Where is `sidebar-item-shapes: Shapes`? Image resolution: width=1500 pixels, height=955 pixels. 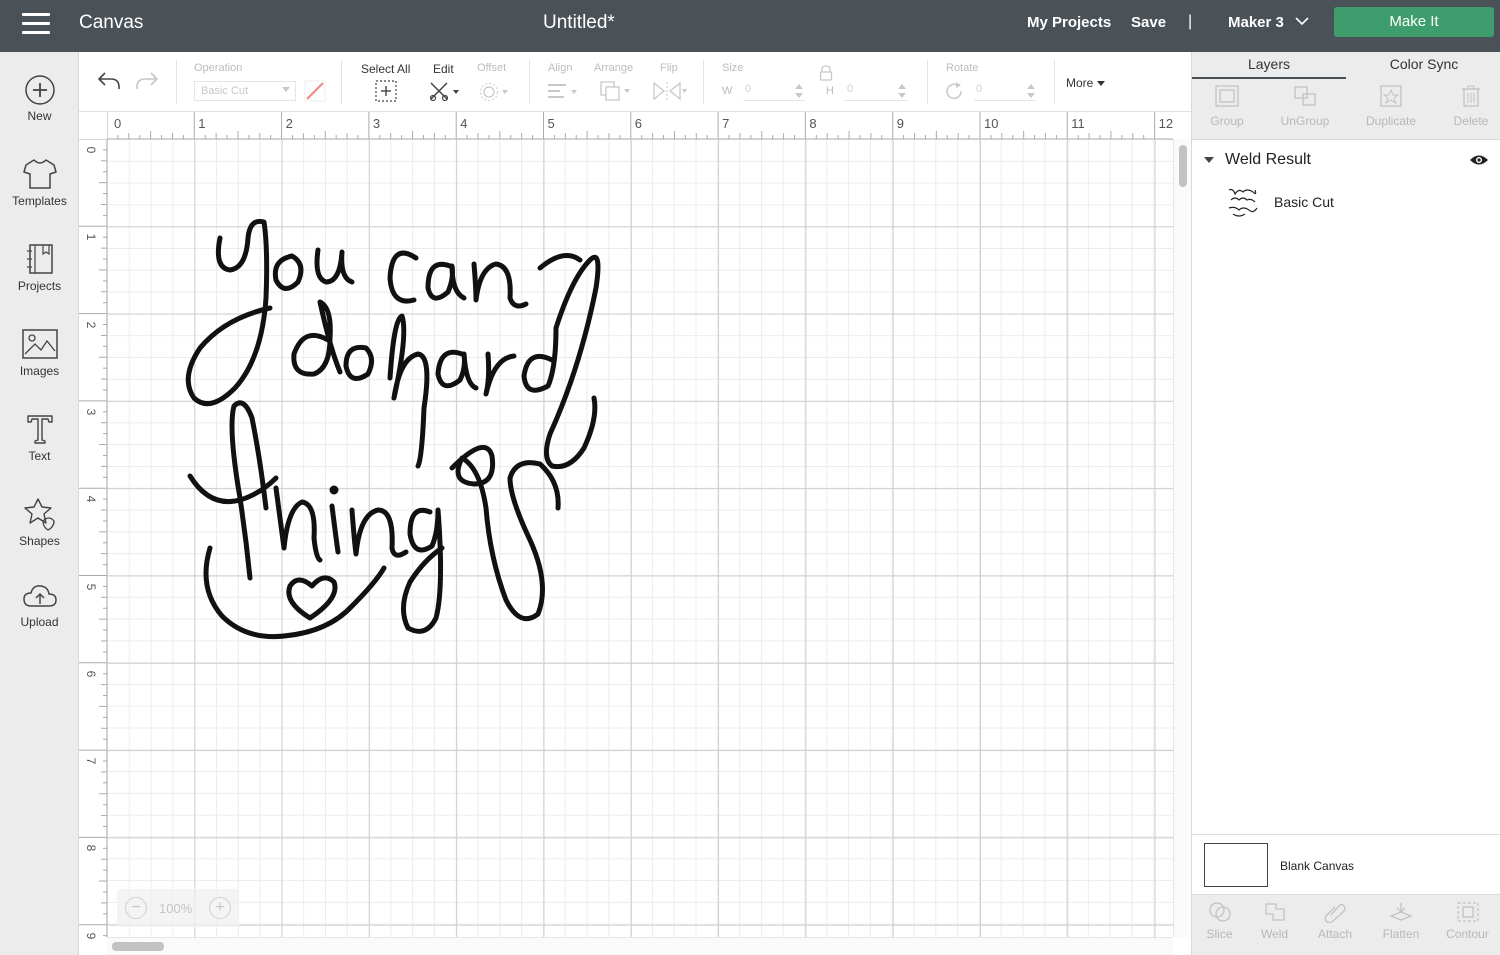
sidebar-item-shapes: Shapes is located at coordinates (39, 537).